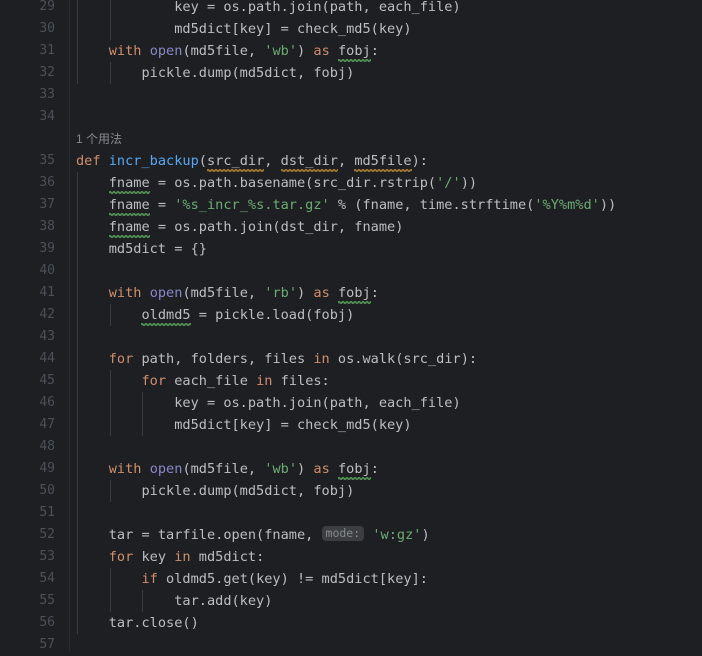  Describe the element at coordinates (29, 271) in the screenshot. I see `line-number: 40` at that location.